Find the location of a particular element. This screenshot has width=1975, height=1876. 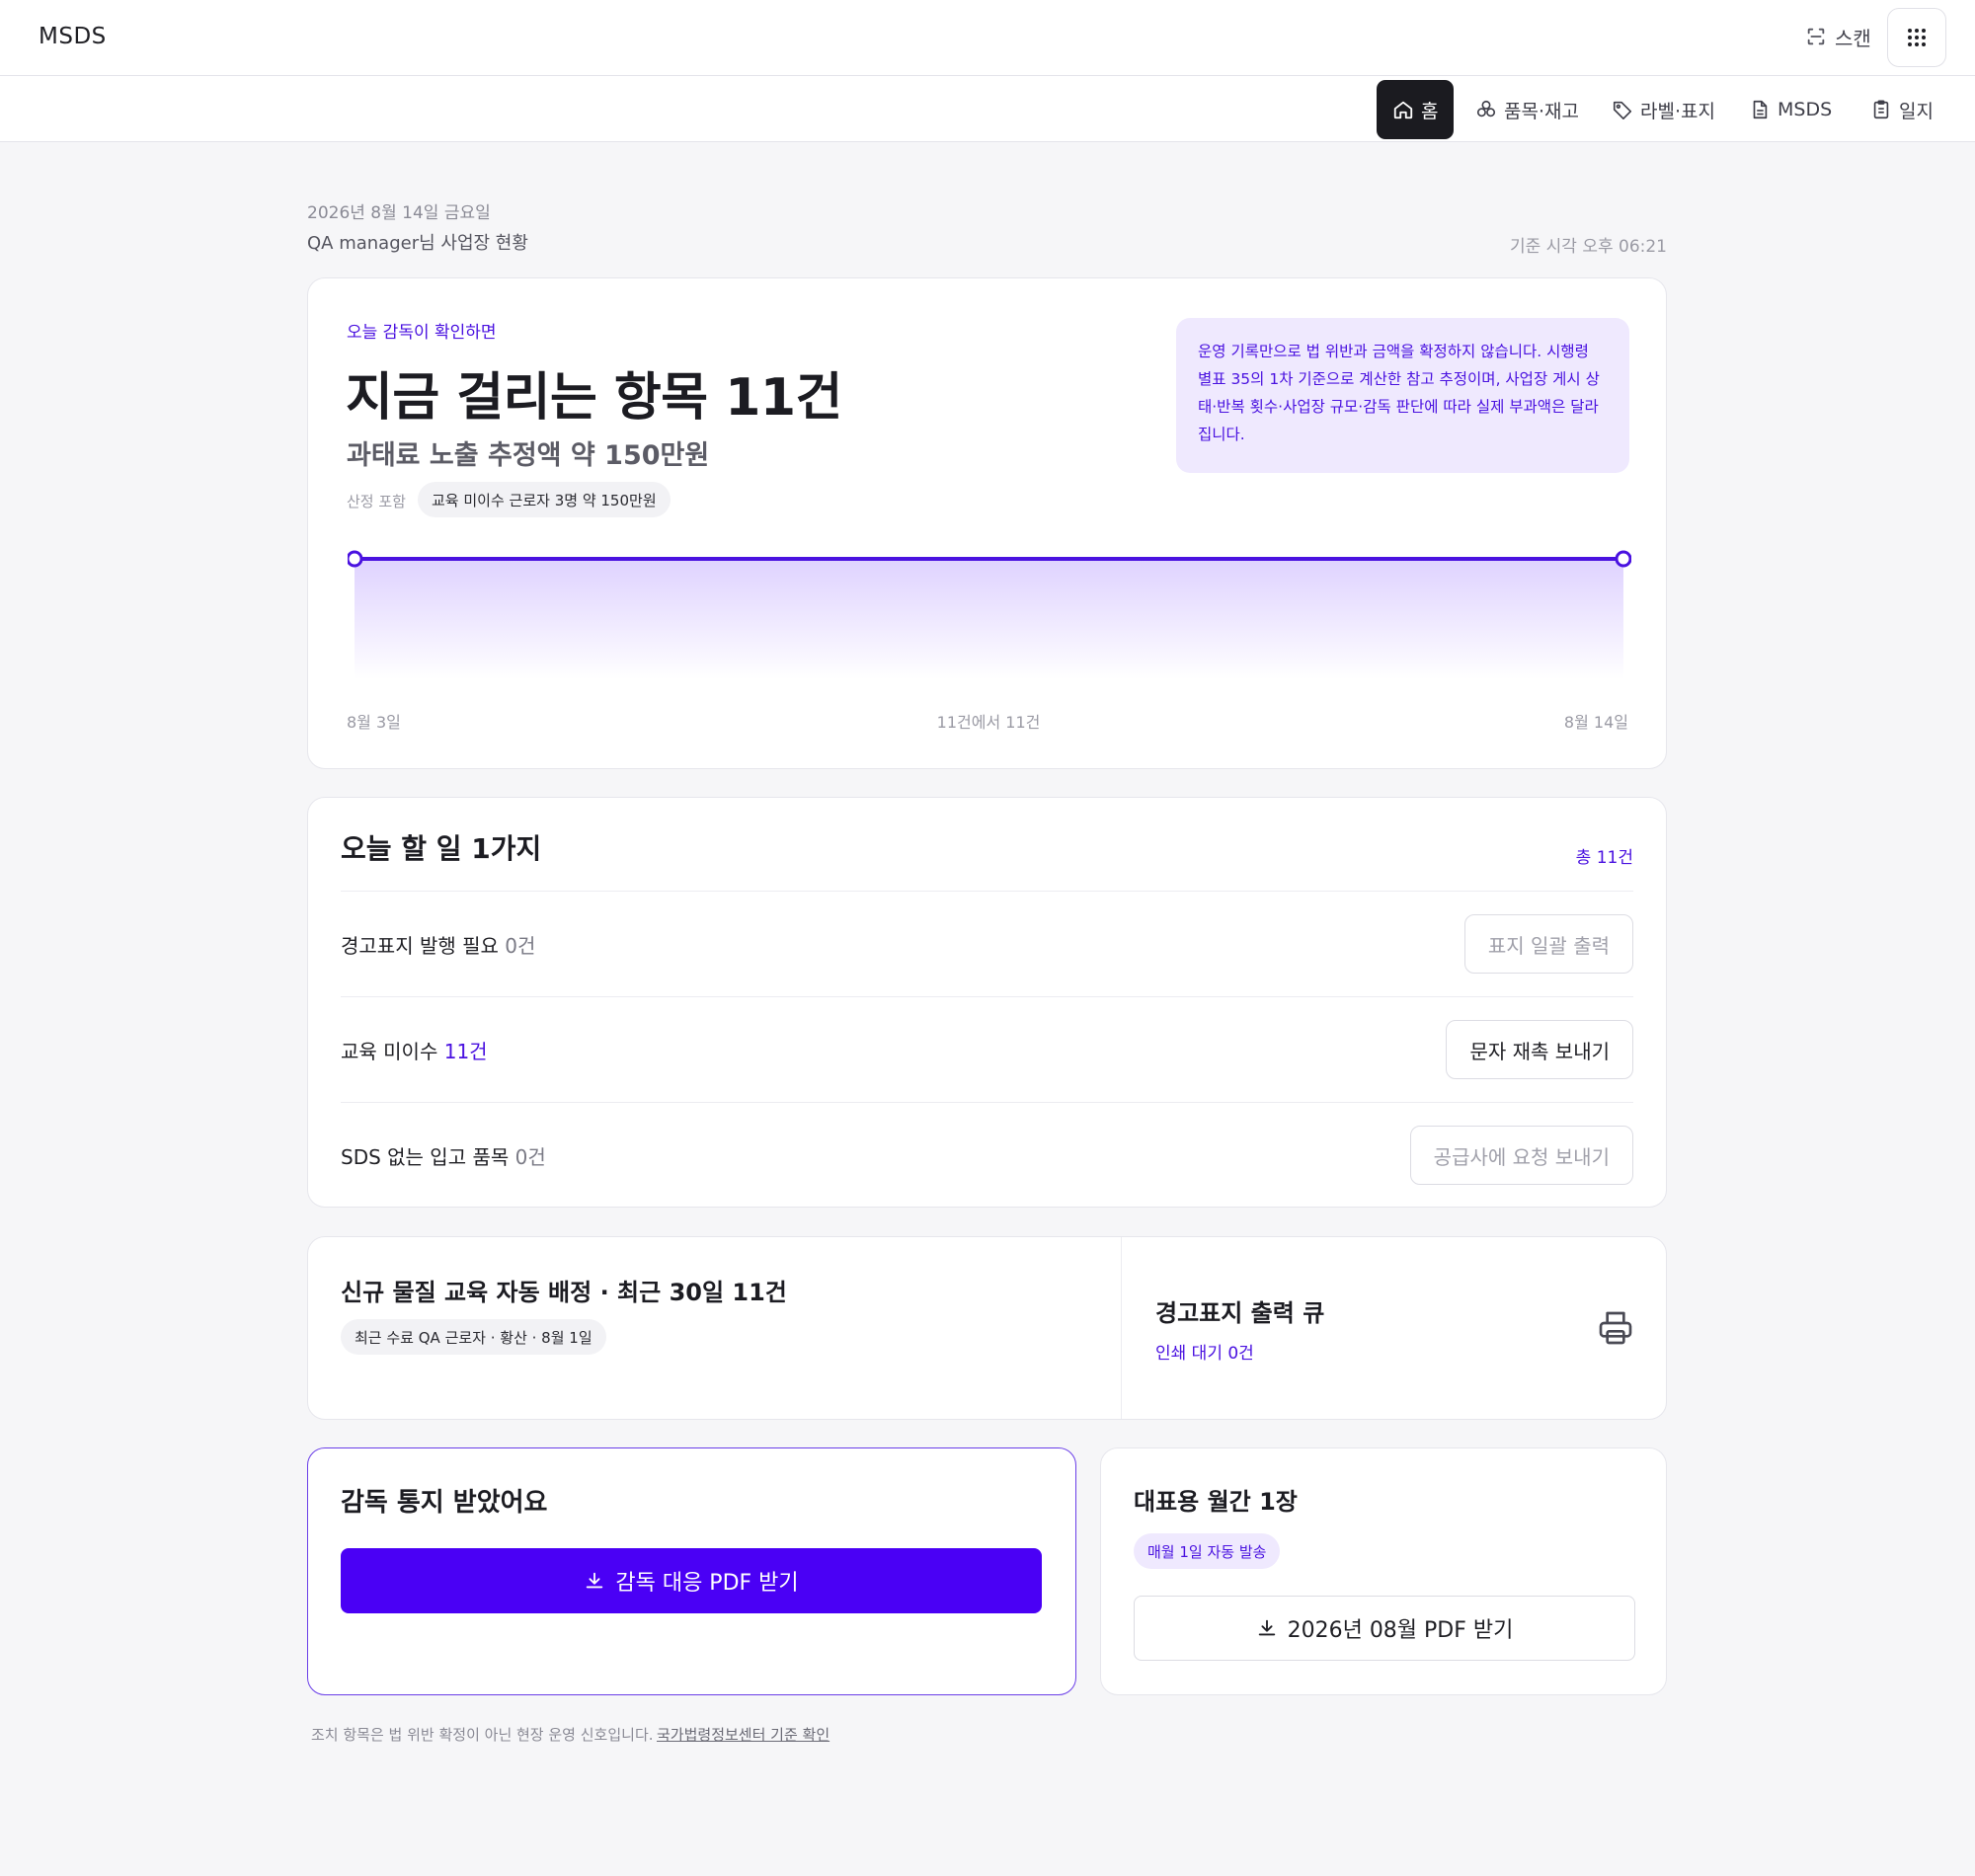

task-label: 경고표지 발행 필요 is located at coordinates (424, 946).